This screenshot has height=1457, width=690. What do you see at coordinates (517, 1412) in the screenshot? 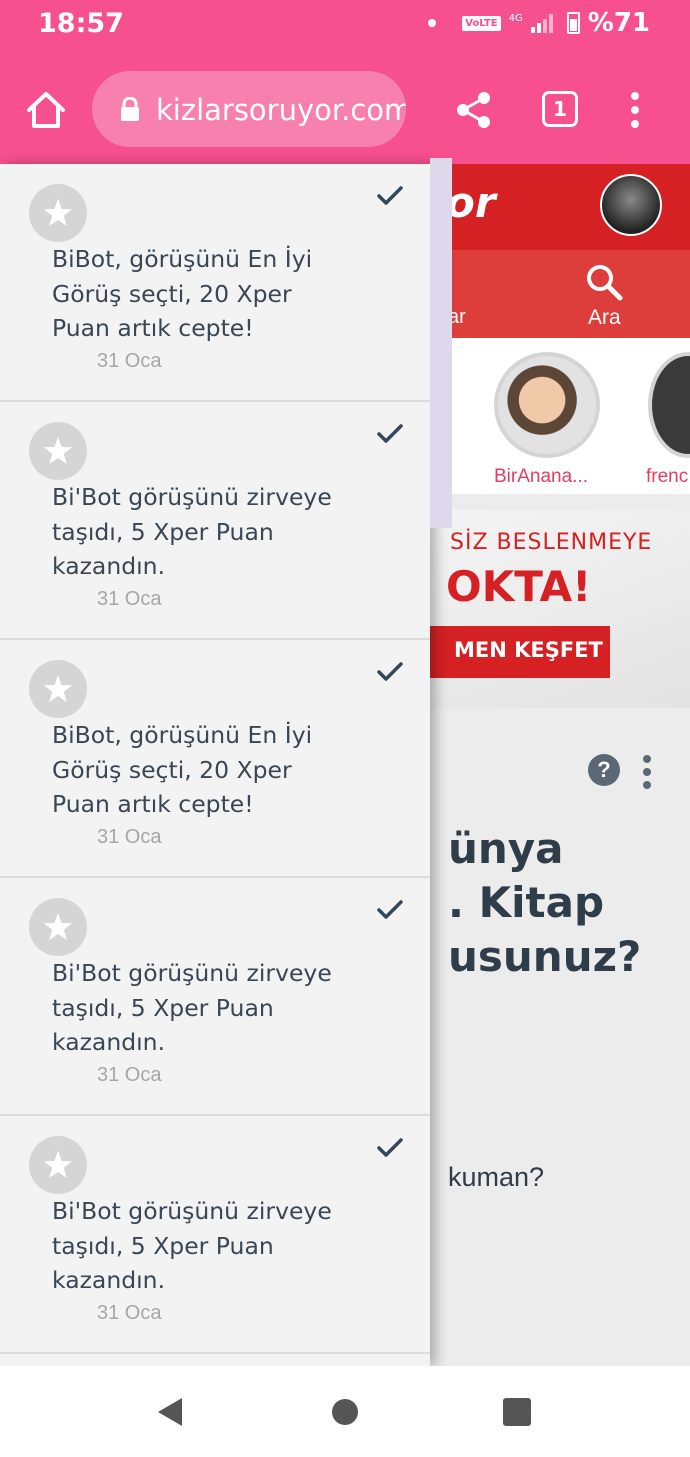
I see `recents-icon` at bounding box center [517, 1412].